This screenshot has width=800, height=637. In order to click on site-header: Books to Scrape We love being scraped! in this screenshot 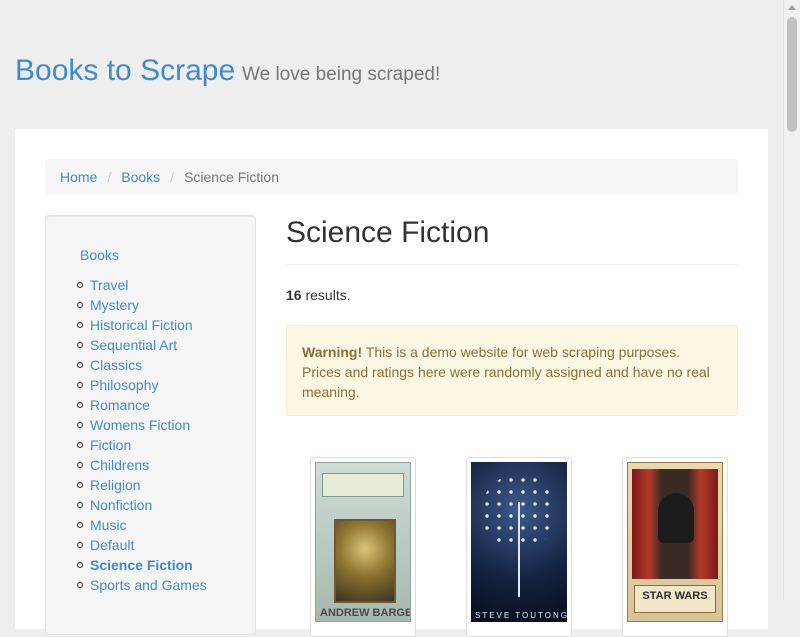, I will do `click(227, 71)`.